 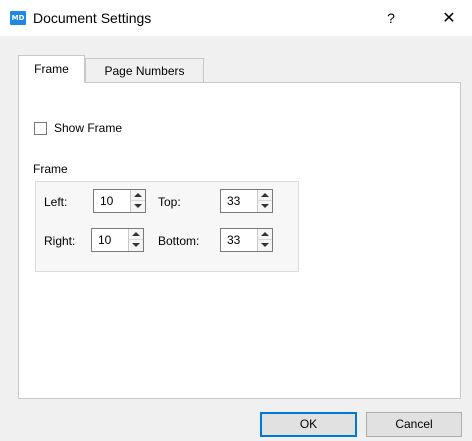 I want to click on left-spin-up-icon, so click(x=138, y=195).